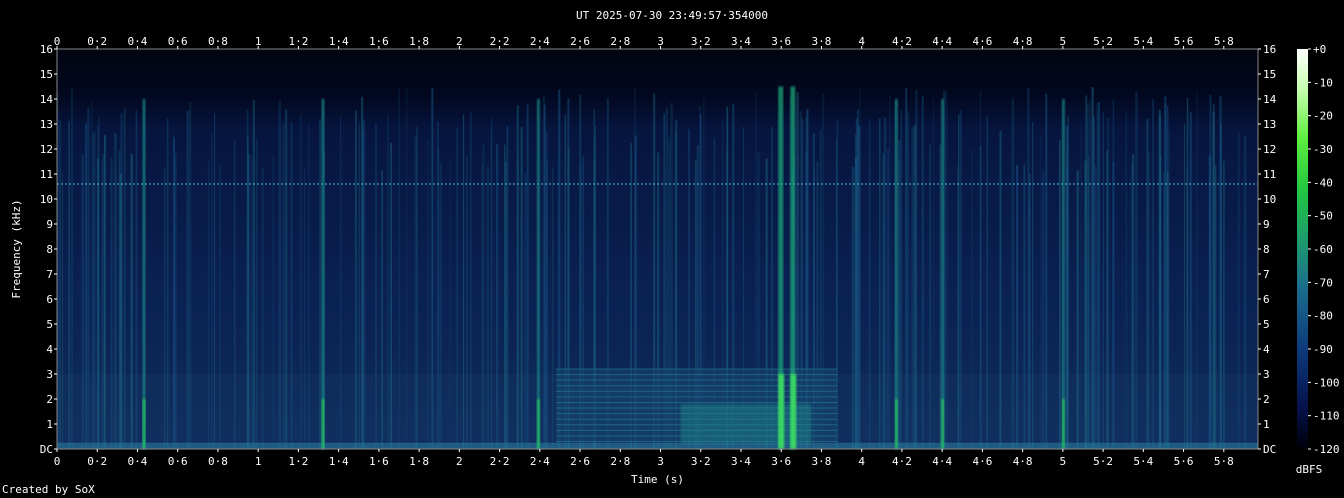 Image resolution: width=1344 pixels, height=498 pixels. What do you see at coordinates (218, 41) in the screenshot?
I see `x-tick-label-top: 0·8` at bounding box center [218, 41].